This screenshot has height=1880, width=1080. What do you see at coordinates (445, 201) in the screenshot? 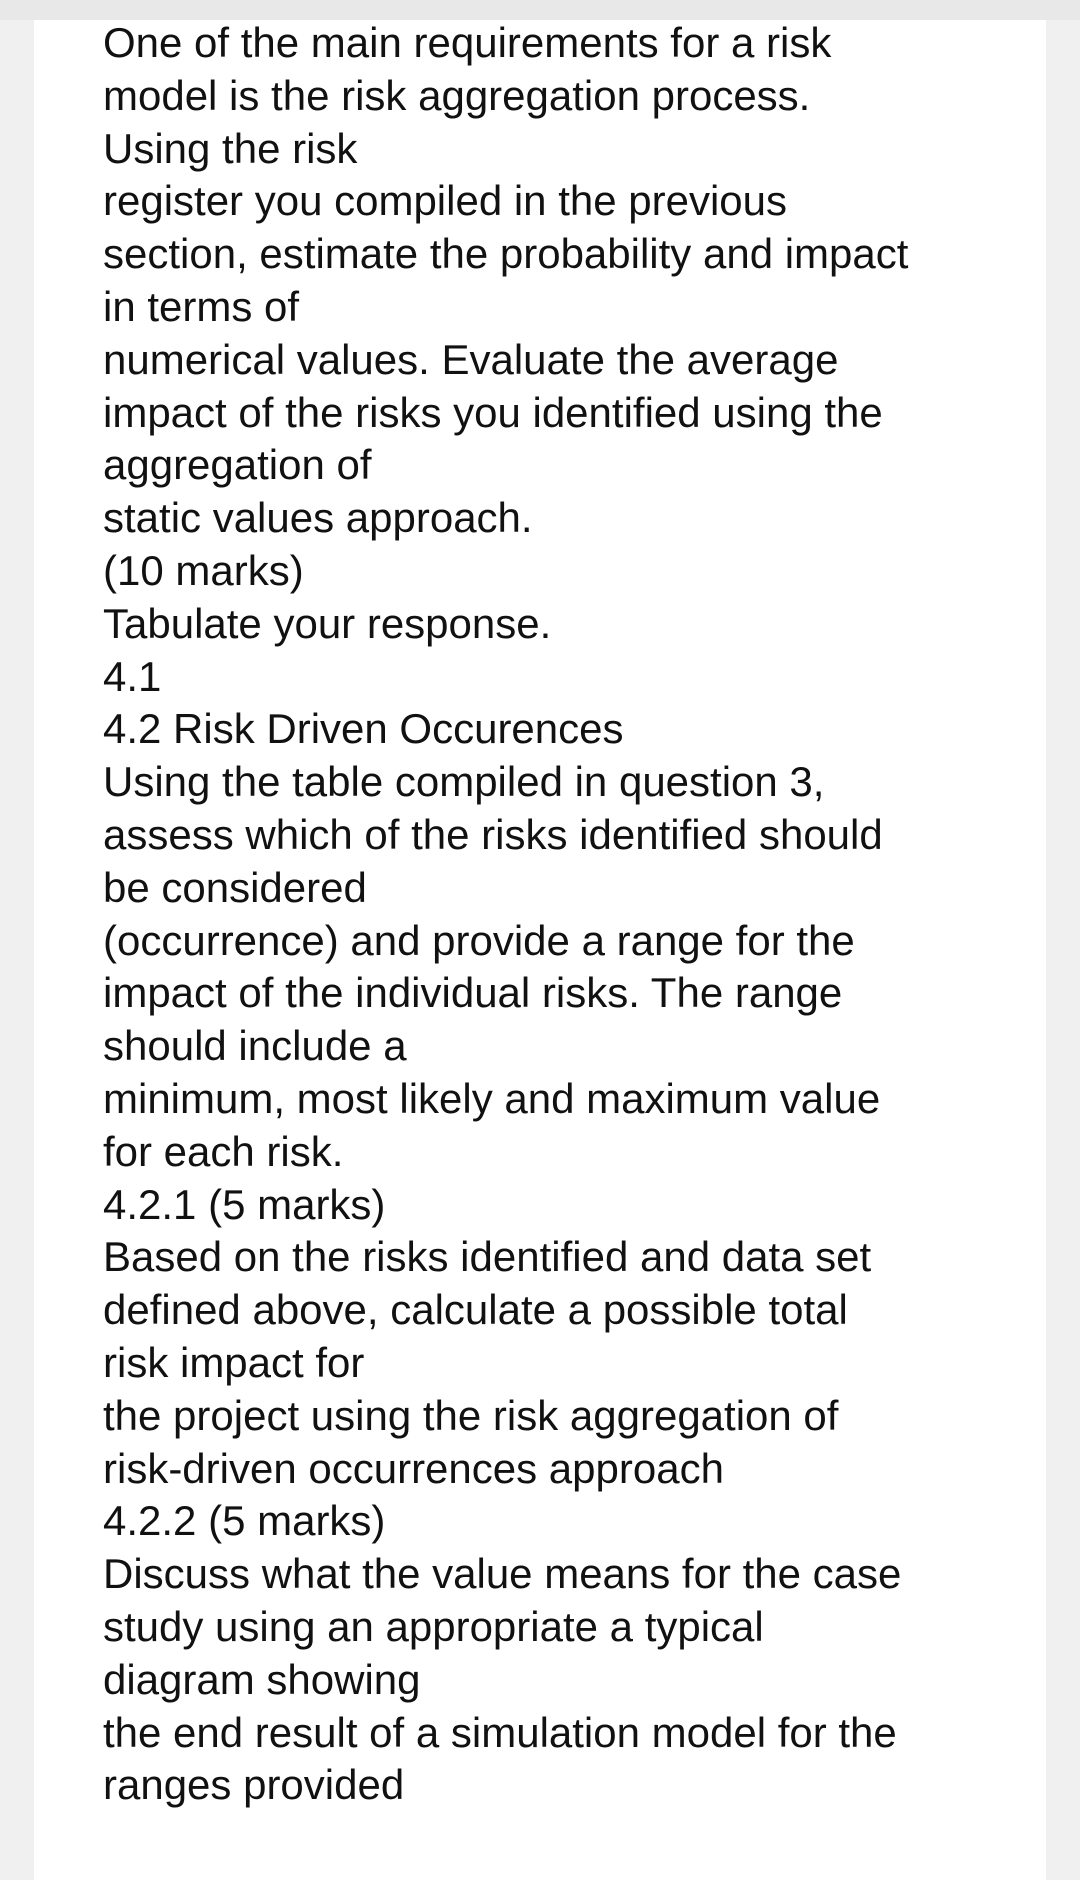
I see `text-line: register you compiled in the previous` at bounding box center [445, 201].